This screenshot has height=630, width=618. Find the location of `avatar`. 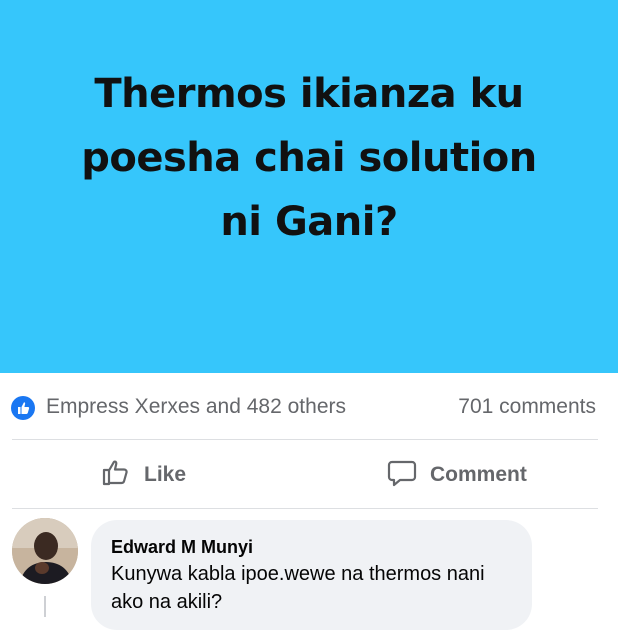

avatar is located at coordinates (45, 551).